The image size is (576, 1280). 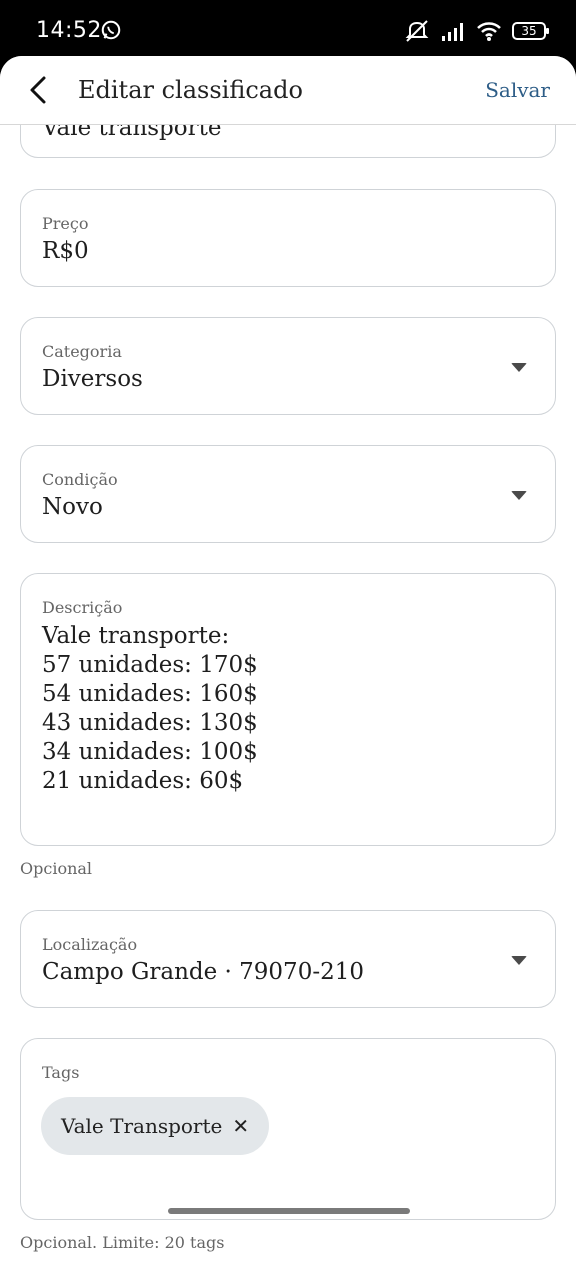 I want to click on description-label: Descrição, so click(x=82, y=607).